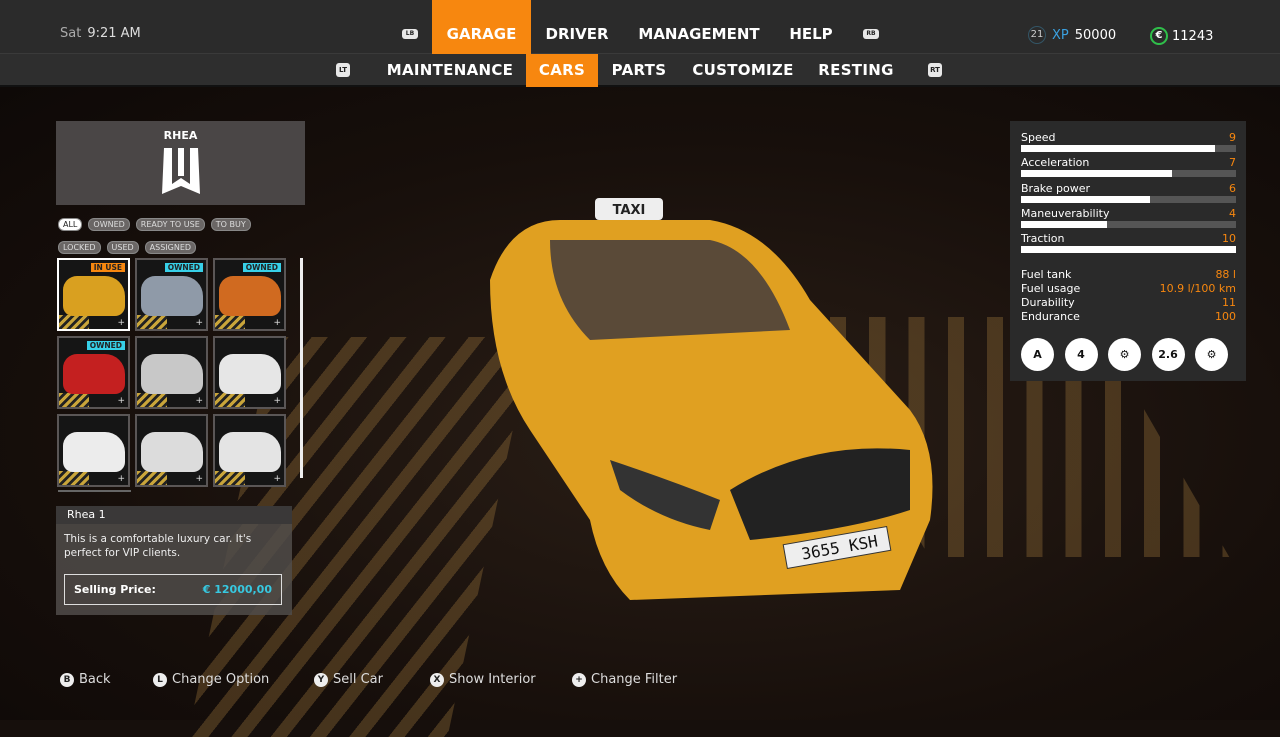 This screenshot has width=1280, height=737. I want to click on spec-row: Fuel usage 10.9 l/100 km, so click(1128, 289).